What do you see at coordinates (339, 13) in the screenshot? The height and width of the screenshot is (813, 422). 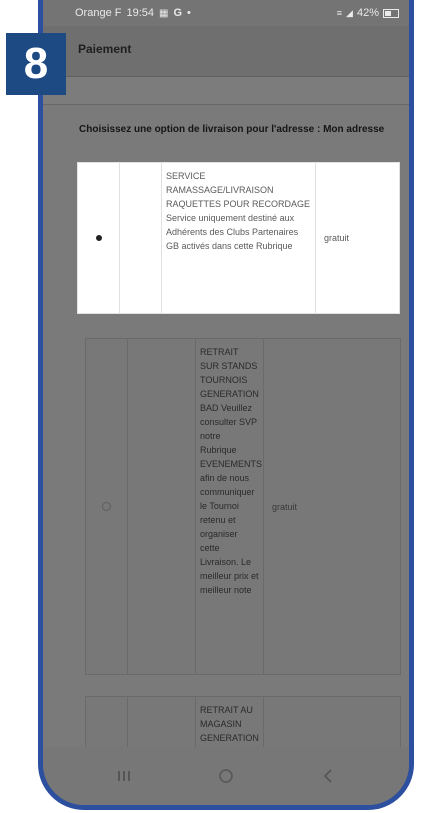 I see `wifi-icon: ≡` at bounding box center [339, 13].